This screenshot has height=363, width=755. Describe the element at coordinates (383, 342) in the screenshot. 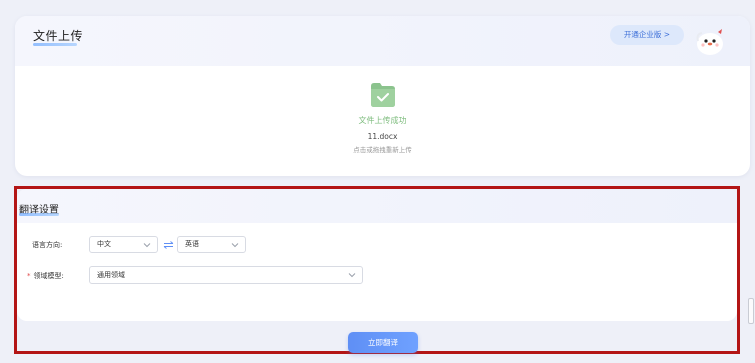

I see `translate-now-button: 立即翻译` at that location.